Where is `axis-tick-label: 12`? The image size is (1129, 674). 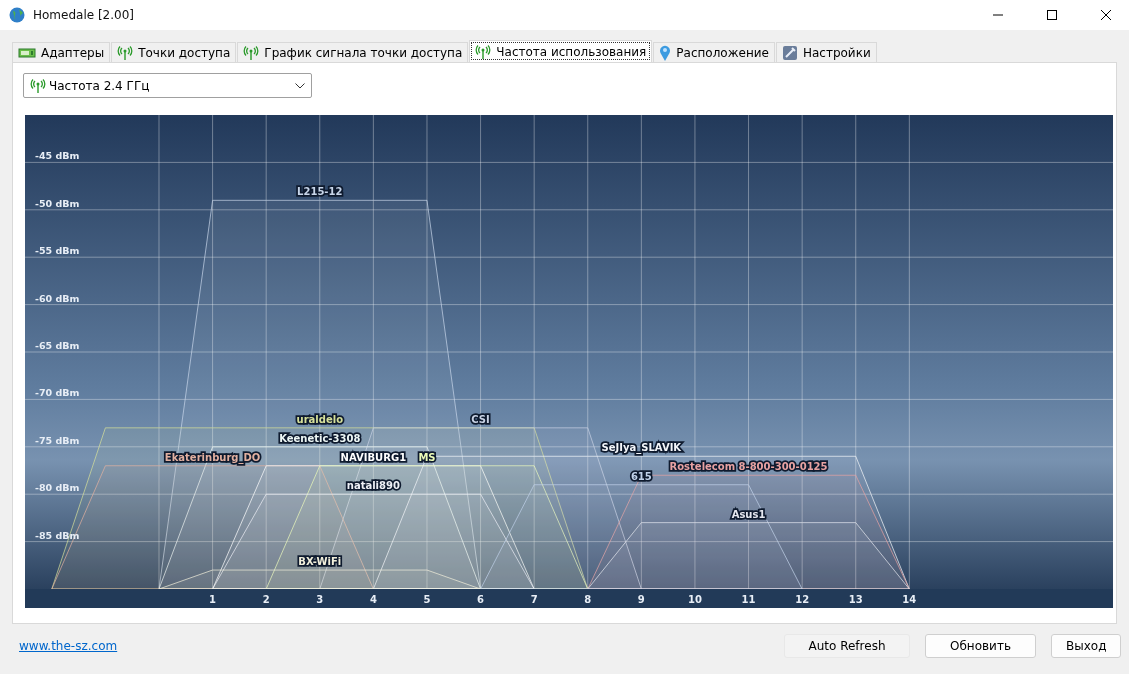 axis-tick-label: 12 is located at coordinates (802, 599).